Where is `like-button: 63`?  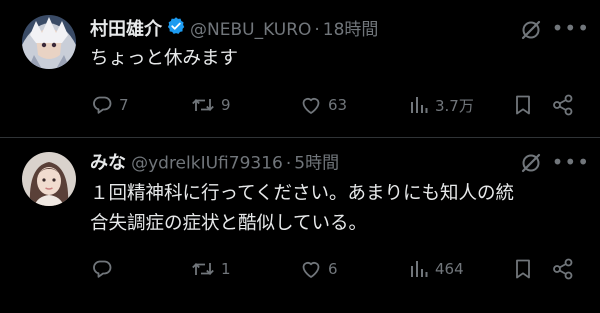
like-button: 63 is located at coordinates (323, 105).